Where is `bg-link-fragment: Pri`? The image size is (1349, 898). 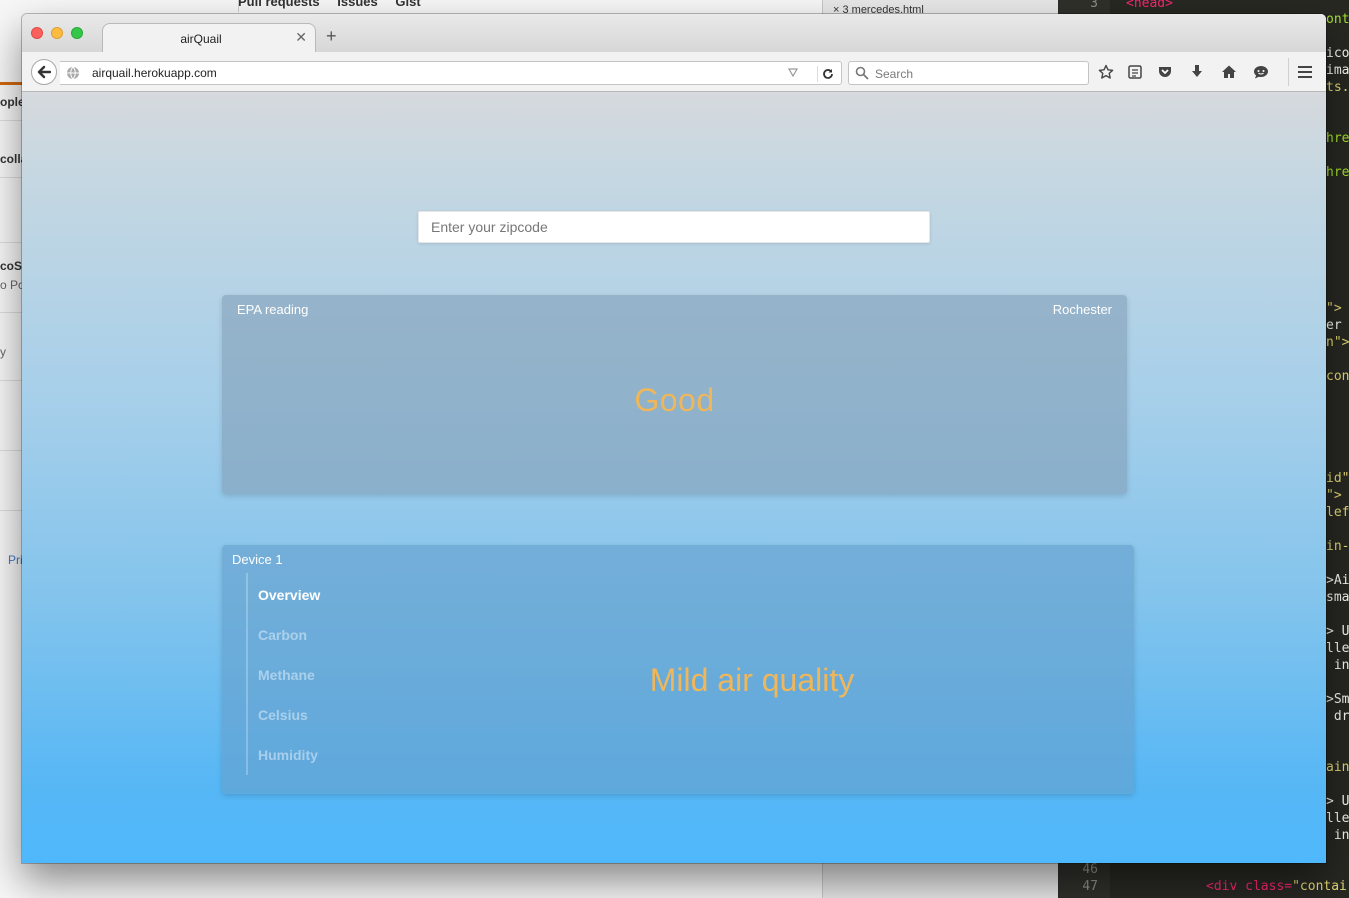 bg-link-fragment: Pri is located at coordinates (15, 560).